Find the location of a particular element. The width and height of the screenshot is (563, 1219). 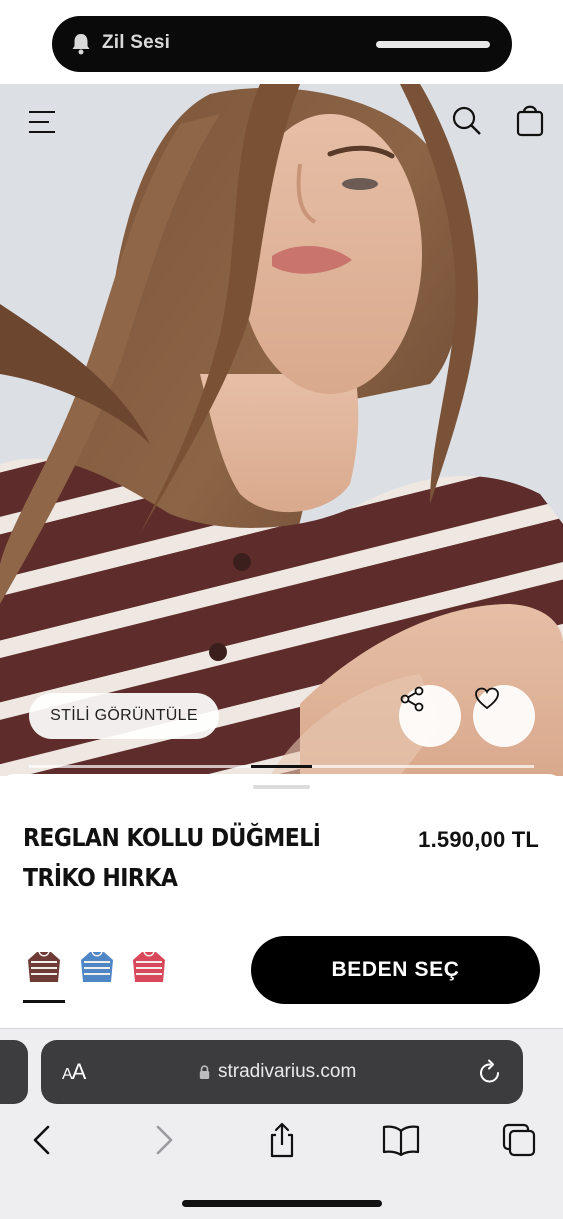

reload-icon is located at coordinates (490, 1072).